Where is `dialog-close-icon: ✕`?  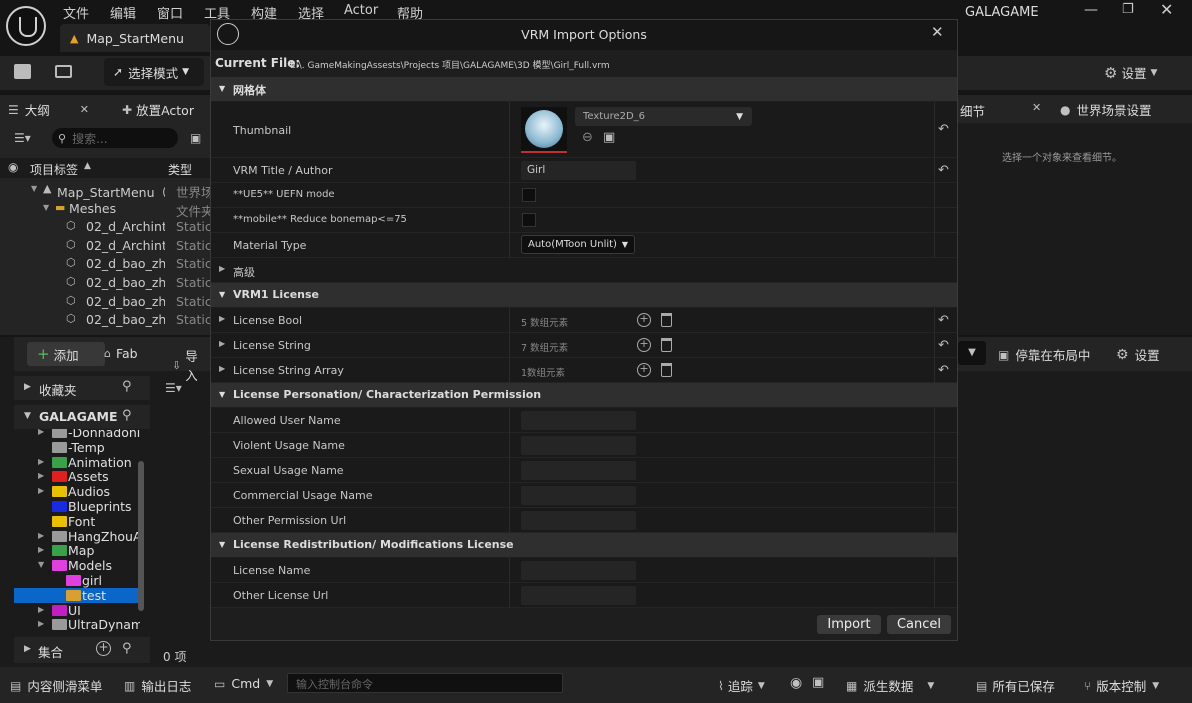
dialog-close-icon: ✕ is located at coordinates (937, 32).